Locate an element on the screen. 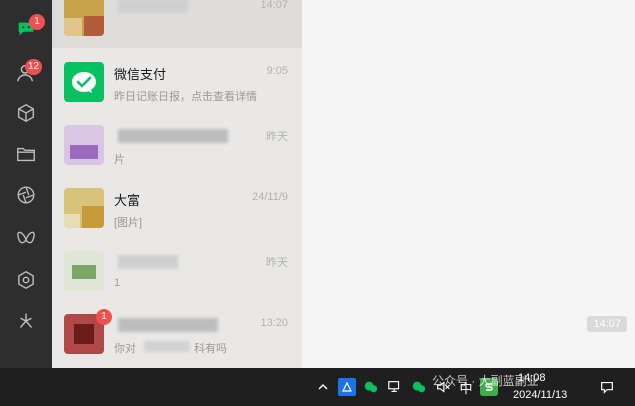 This screenshot has height=406, width=635. chat-preview-tail: 科有吗 is located at coordinates (210, 349).